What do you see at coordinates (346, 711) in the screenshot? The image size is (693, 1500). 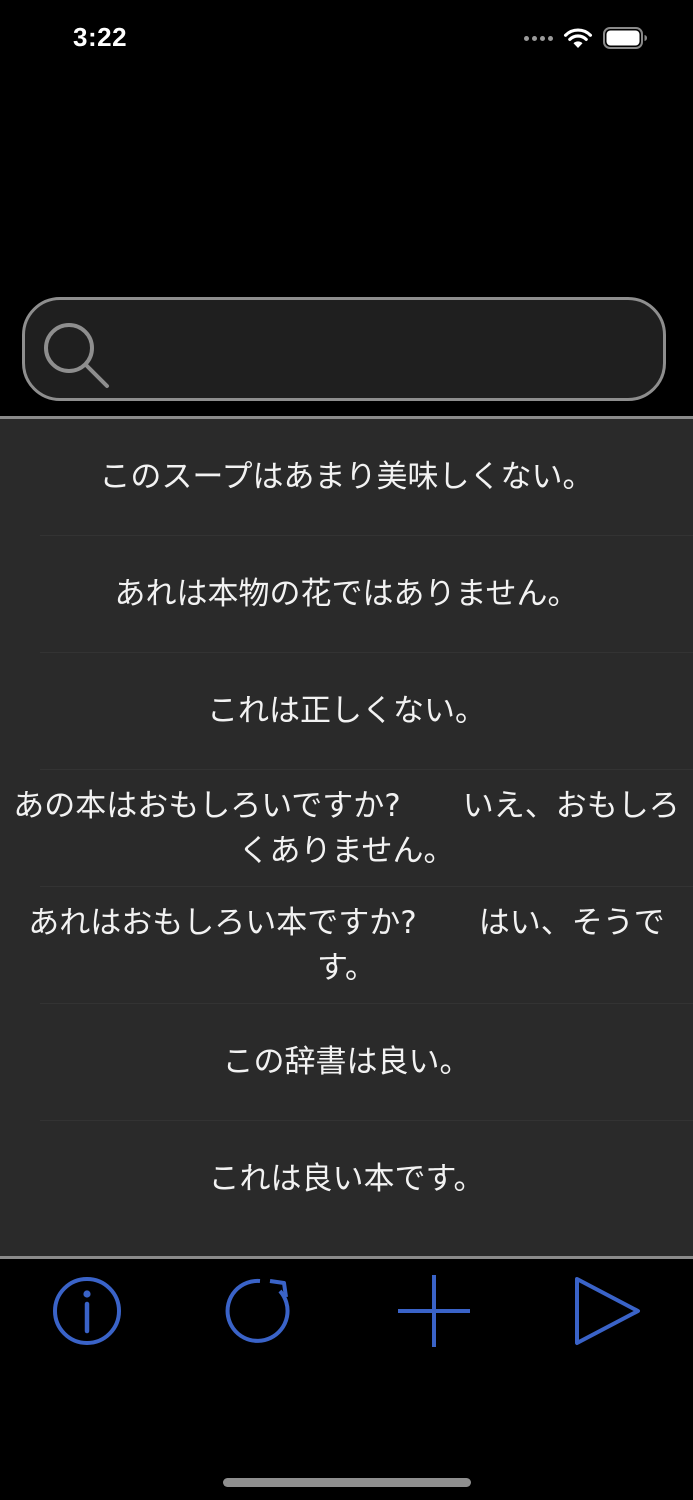 I see `list-item: これは正しくない。` at bounding box center [346, 711].